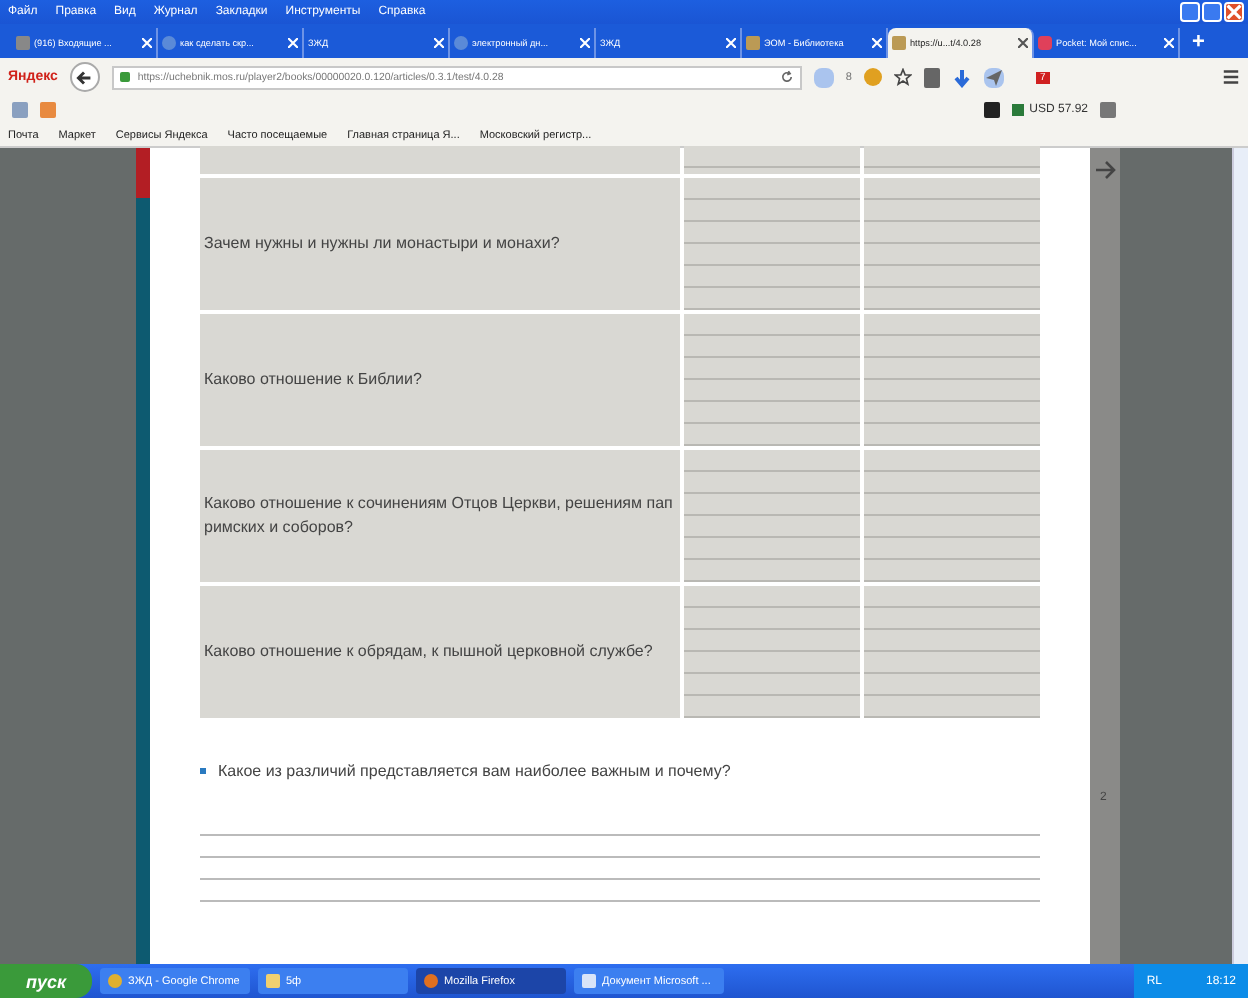 The image size is (1248, 998). I want to click on task-question: Какое из различий представляется вам наиболее важным и почему?, so click(474, 771).